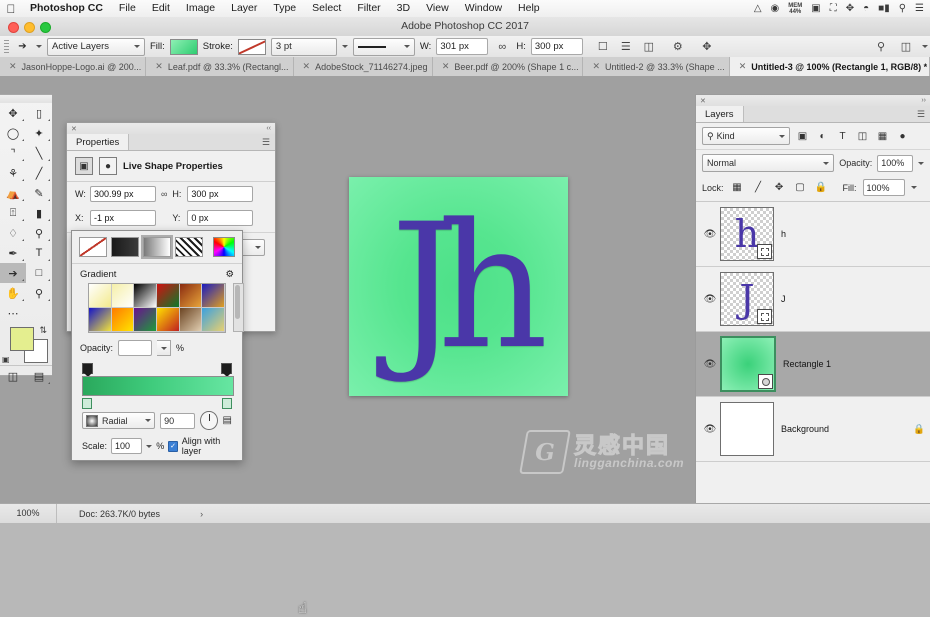 This screenshot has width=930, height=617. What do you see at coordinates (802, 136) in the screenshot?
I see `filter-pixel-icon: ▣` at bounding box center [802, 136].